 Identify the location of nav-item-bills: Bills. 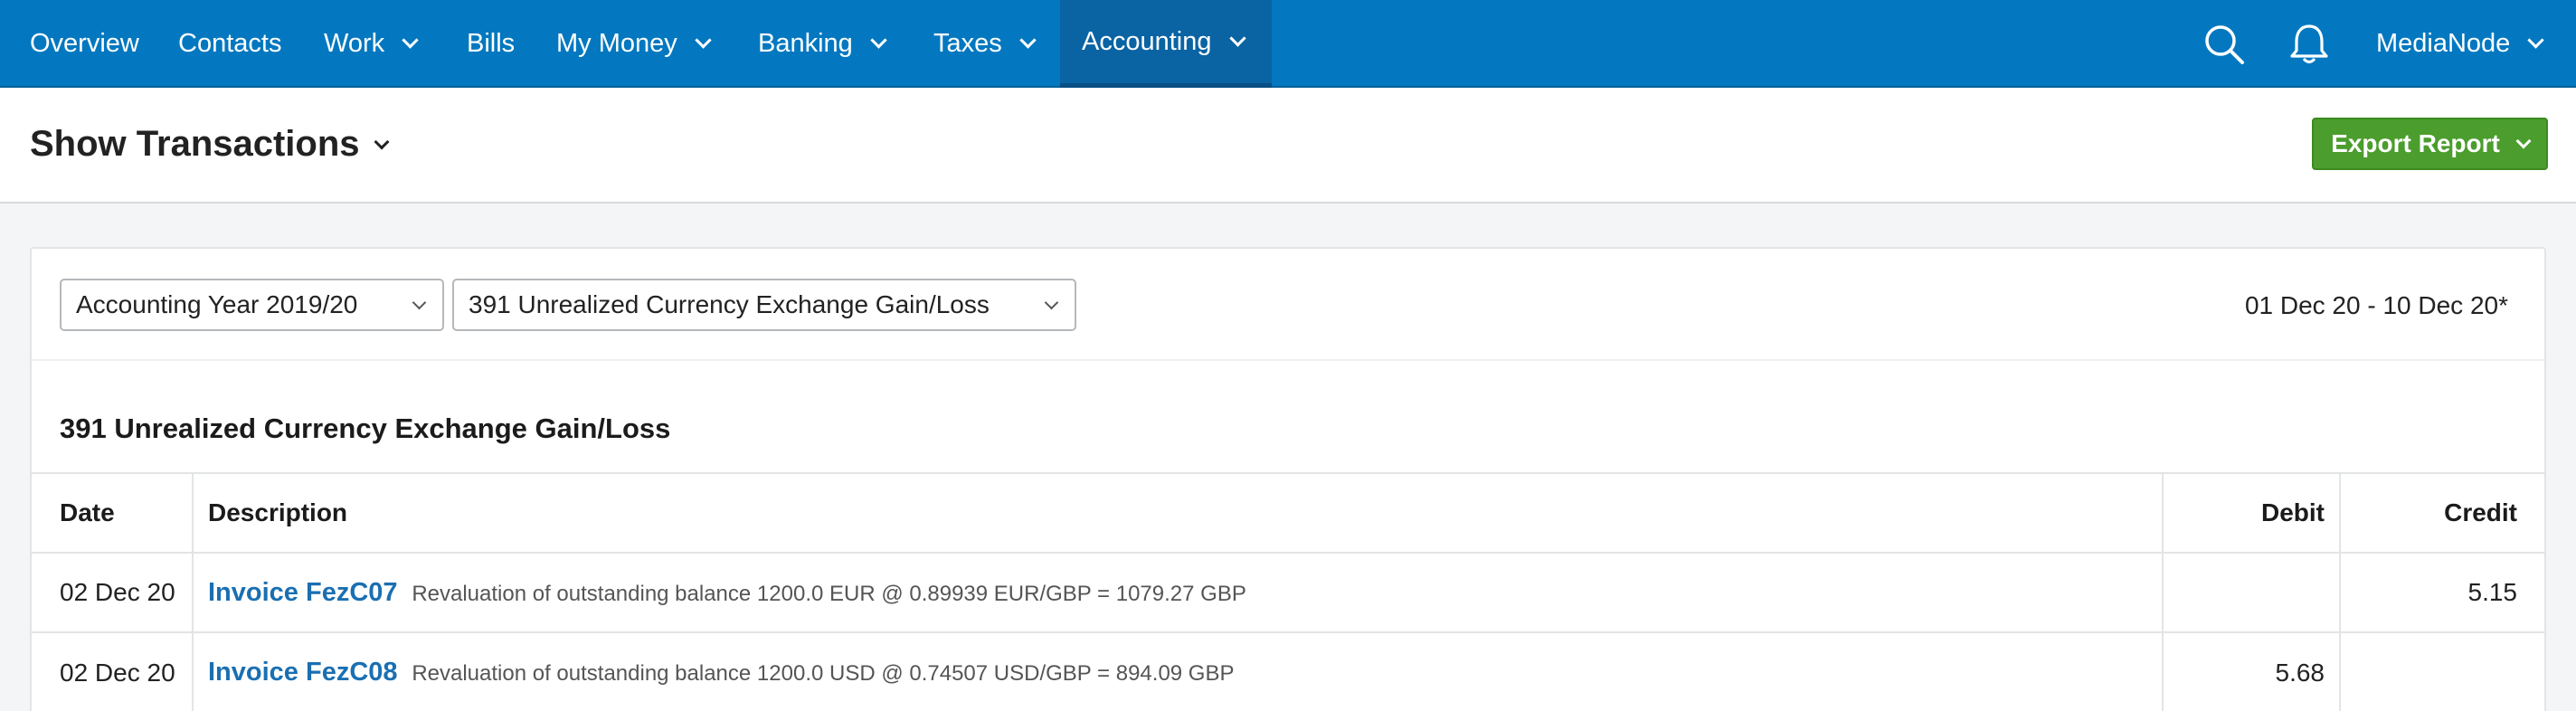
(491, 44).